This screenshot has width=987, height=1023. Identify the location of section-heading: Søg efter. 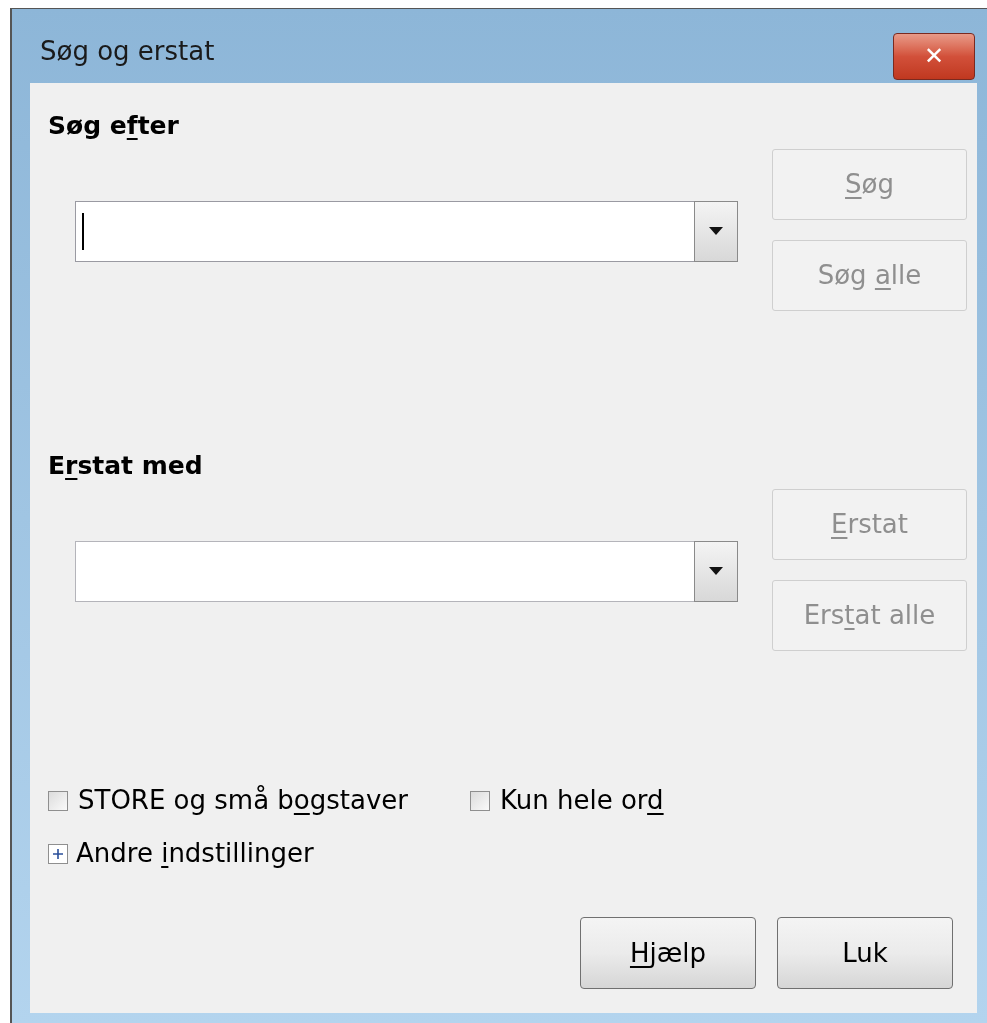
(114, 126).